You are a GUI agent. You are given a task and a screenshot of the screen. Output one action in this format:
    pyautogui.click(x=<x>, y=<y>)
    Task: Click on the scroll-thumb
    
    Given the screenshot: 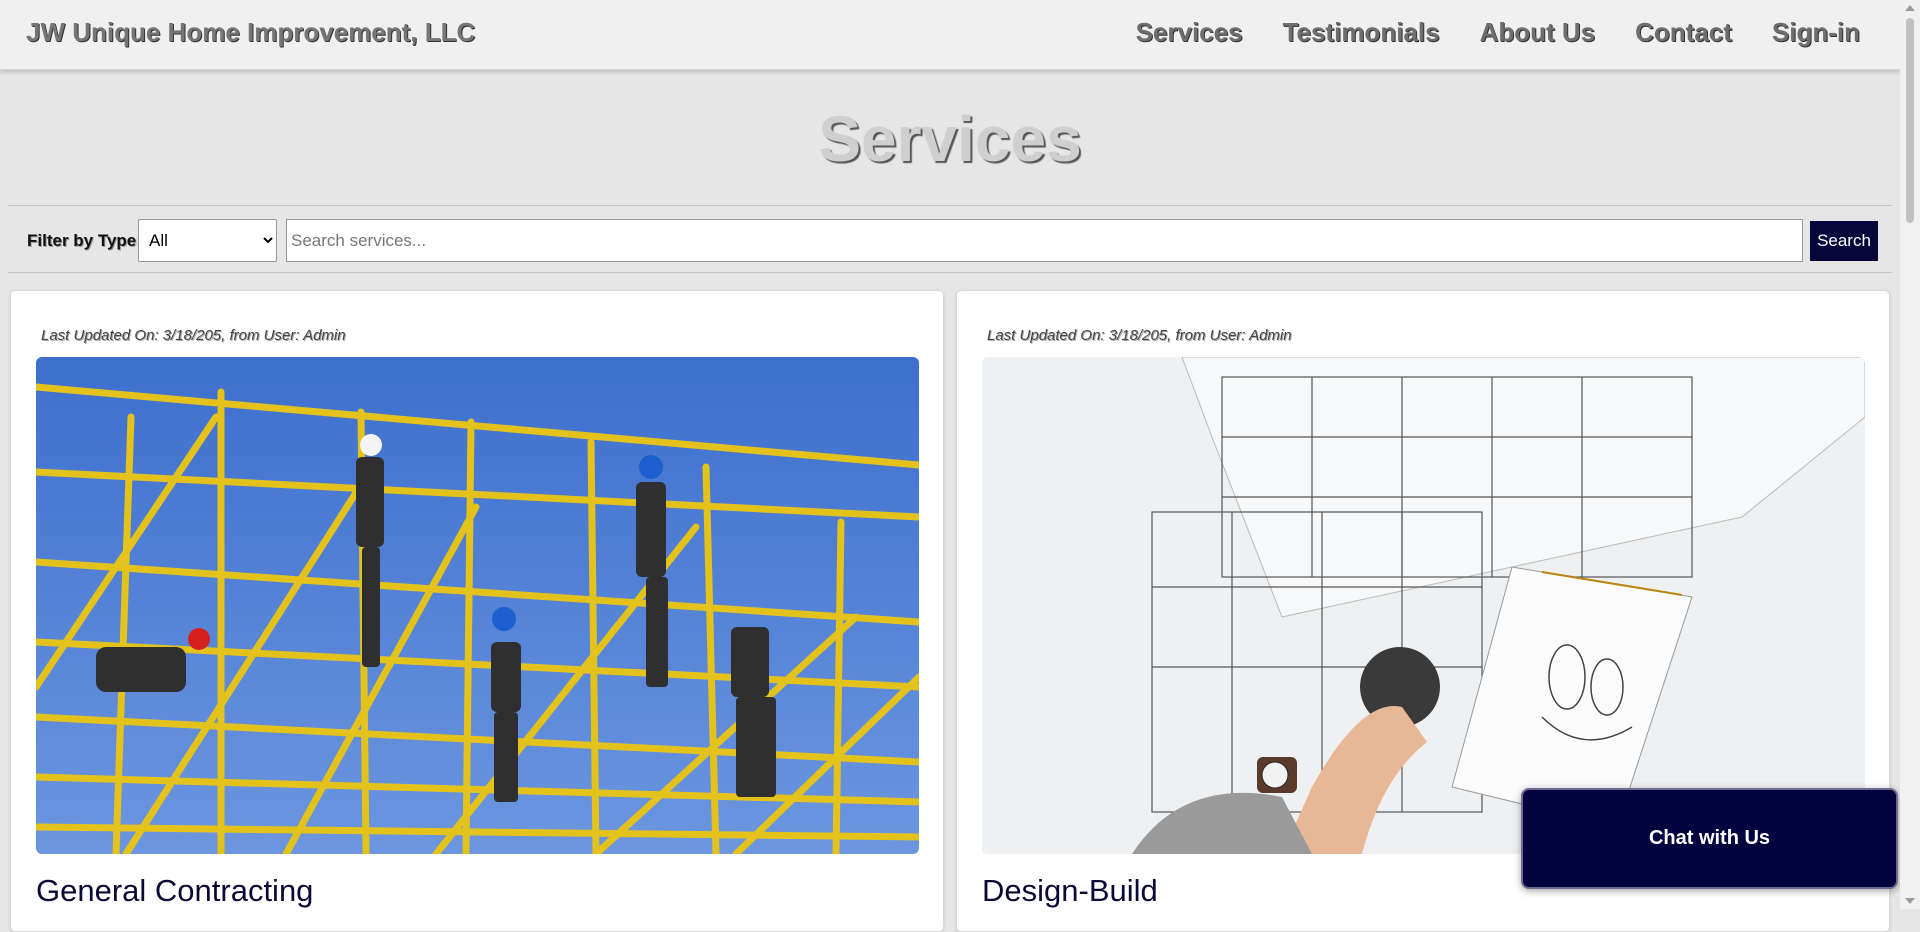 What is the action you would take?
    pyautogui.click(x=1910, y=120)
    